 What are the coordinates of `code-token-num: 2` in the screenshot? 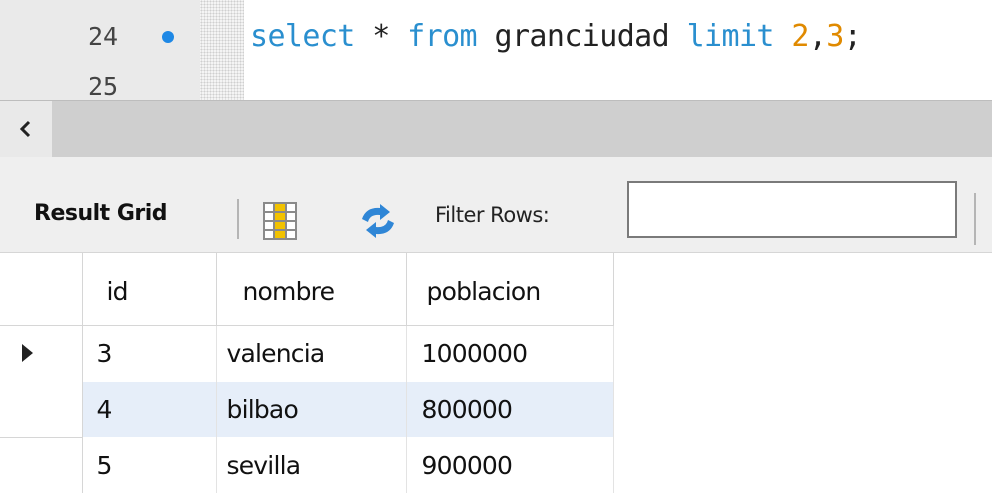 It's located at (800, 36).